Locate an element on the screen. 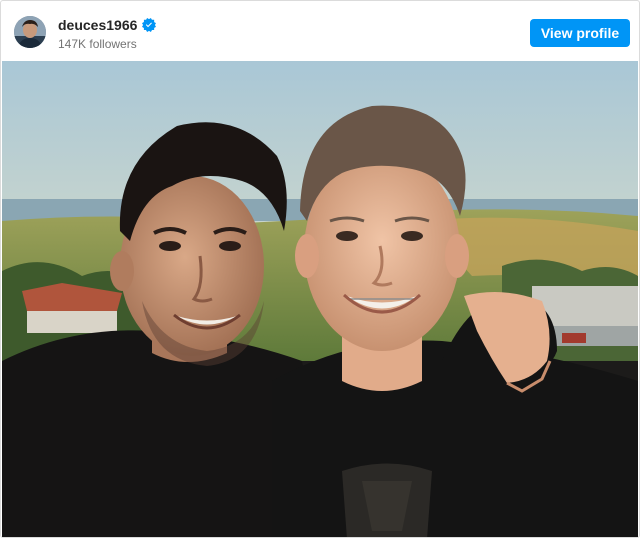  username: deuces1966 is located at coordinates (97, 25).